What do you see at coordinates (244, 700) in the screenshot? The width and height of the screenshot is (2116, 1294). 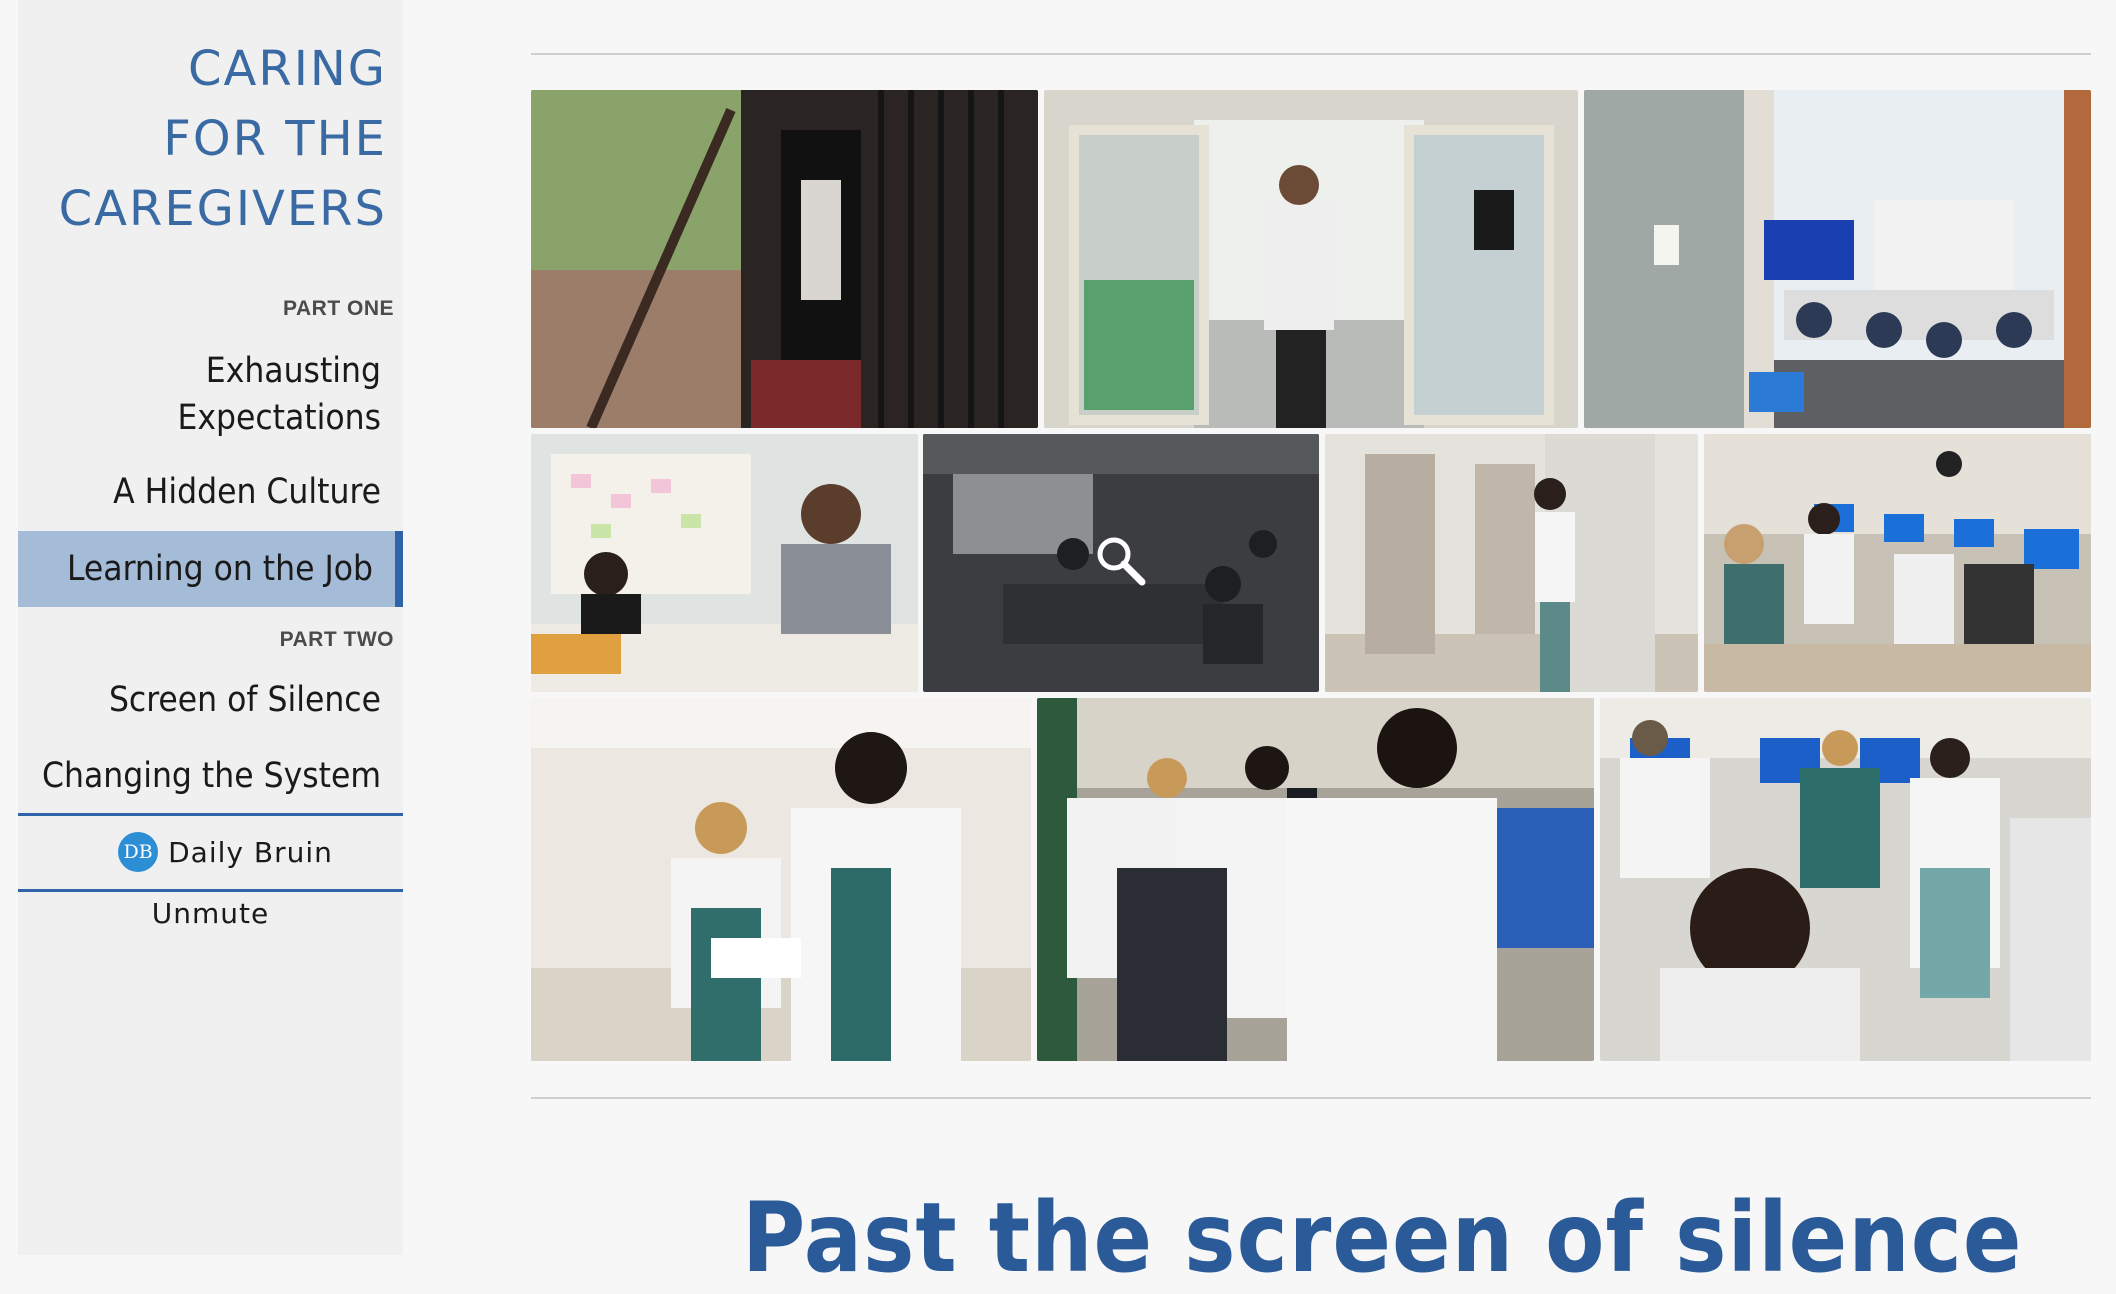 I see `nav-item-label: Screen of Silence` at bounding box center [244, 700].